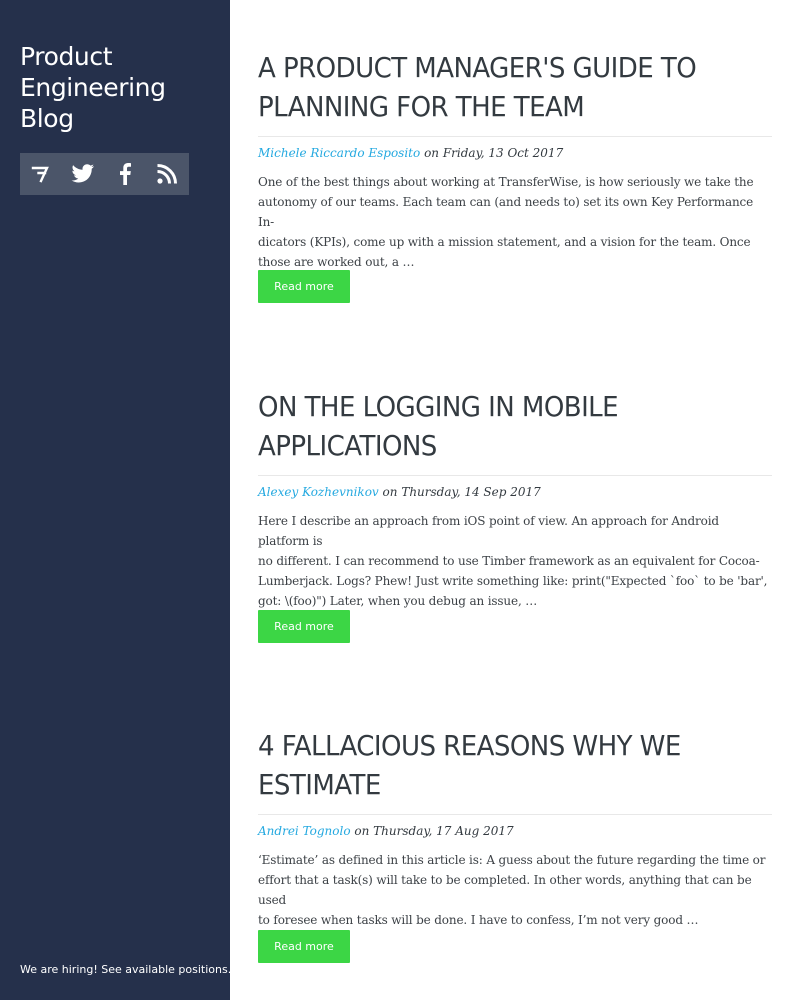  Describe the element at coordinates (434, 831) in the screenshot. I see `post-date: on Thursday, 17 Aug 2017` at that location.